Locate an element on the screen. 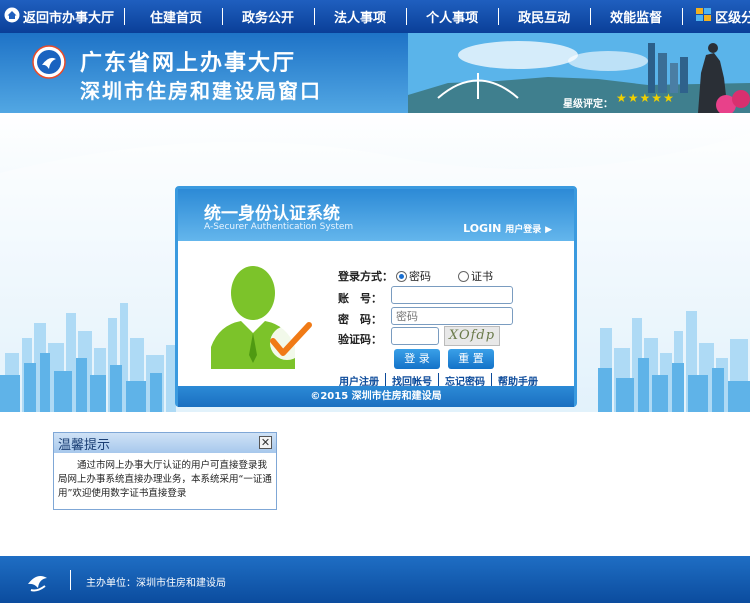  nav-item-affairs: 政务公开 is located at coordinates (268, 16).